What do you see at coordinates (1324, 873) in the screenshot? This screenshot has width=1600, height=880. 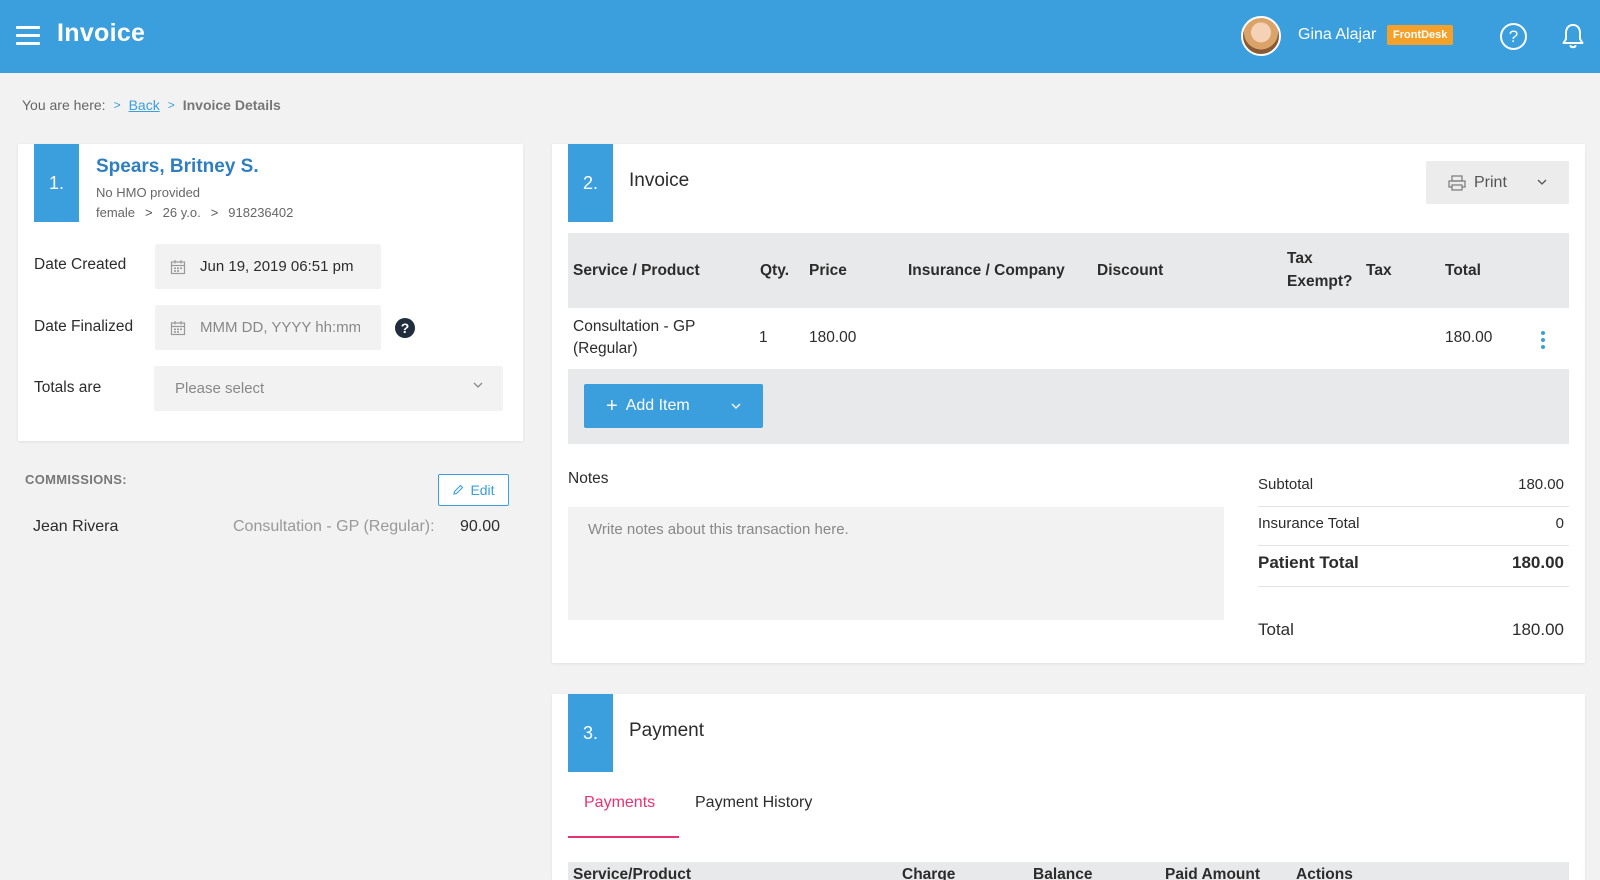 I see `col-actions: Actions` at bounding box center [1324, 873].